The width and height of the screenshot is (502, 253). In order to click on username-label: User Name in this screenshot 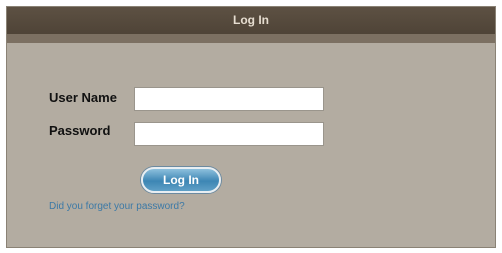, I will do `click(83, 97)`.